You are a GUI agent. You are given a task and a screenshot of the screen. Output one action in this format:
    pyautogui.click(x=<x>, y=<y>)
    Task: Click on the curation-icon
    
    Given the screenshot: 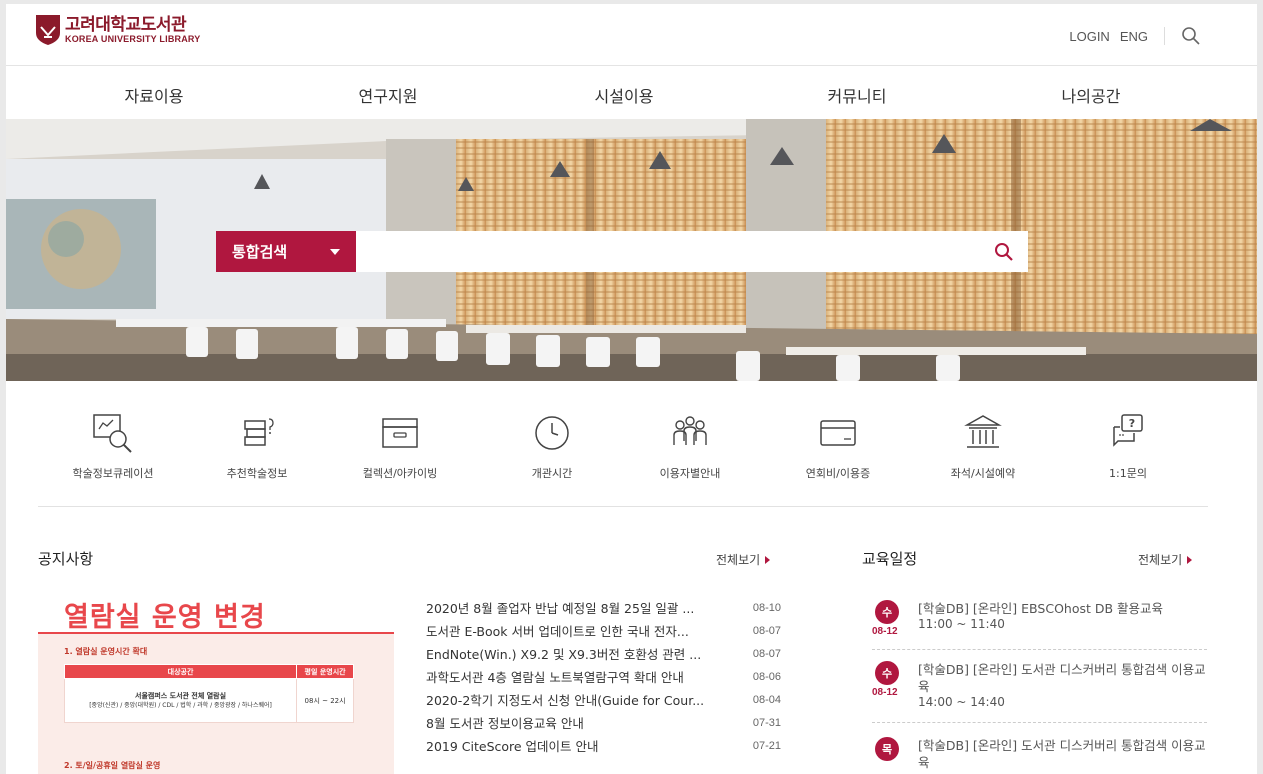 What is the action you would take?
    pyautogui.click(x=112, y=433)
    